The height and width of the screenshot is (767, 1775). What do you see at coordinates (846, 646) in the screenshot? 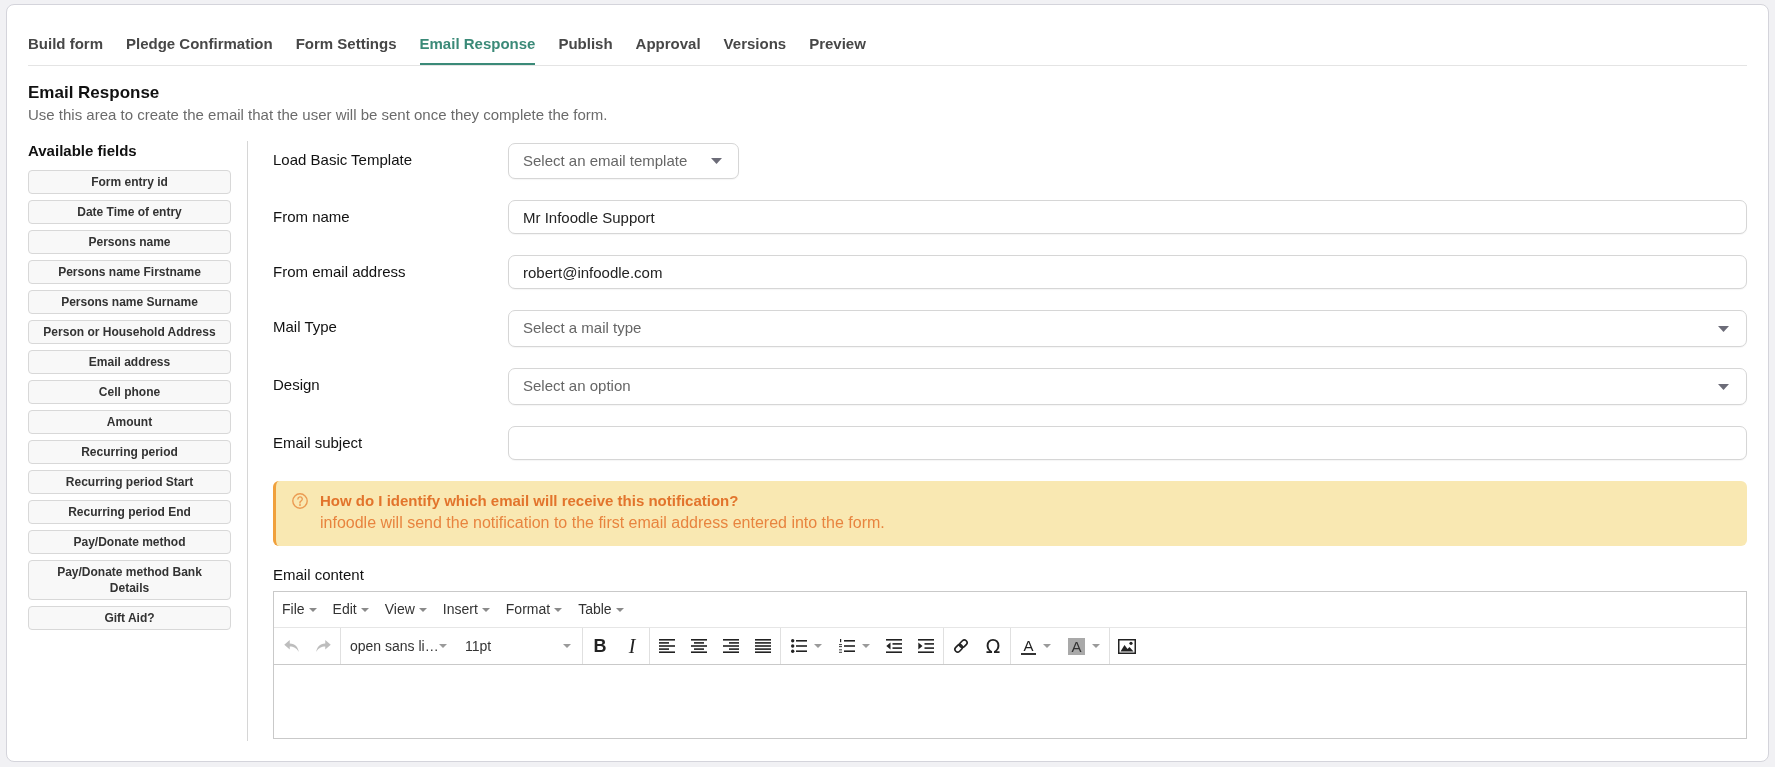
I see `numbered-list-icon` at bounding box center [846, 646].